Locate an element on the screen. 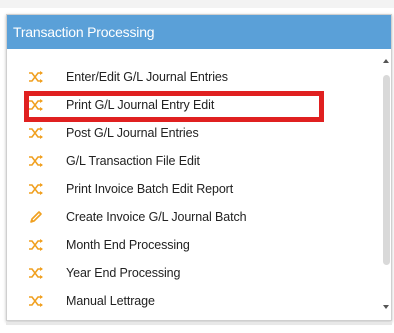 This screenshot has width=394, height=333. scrollbar-thumb is located at coordinates (386, 170).